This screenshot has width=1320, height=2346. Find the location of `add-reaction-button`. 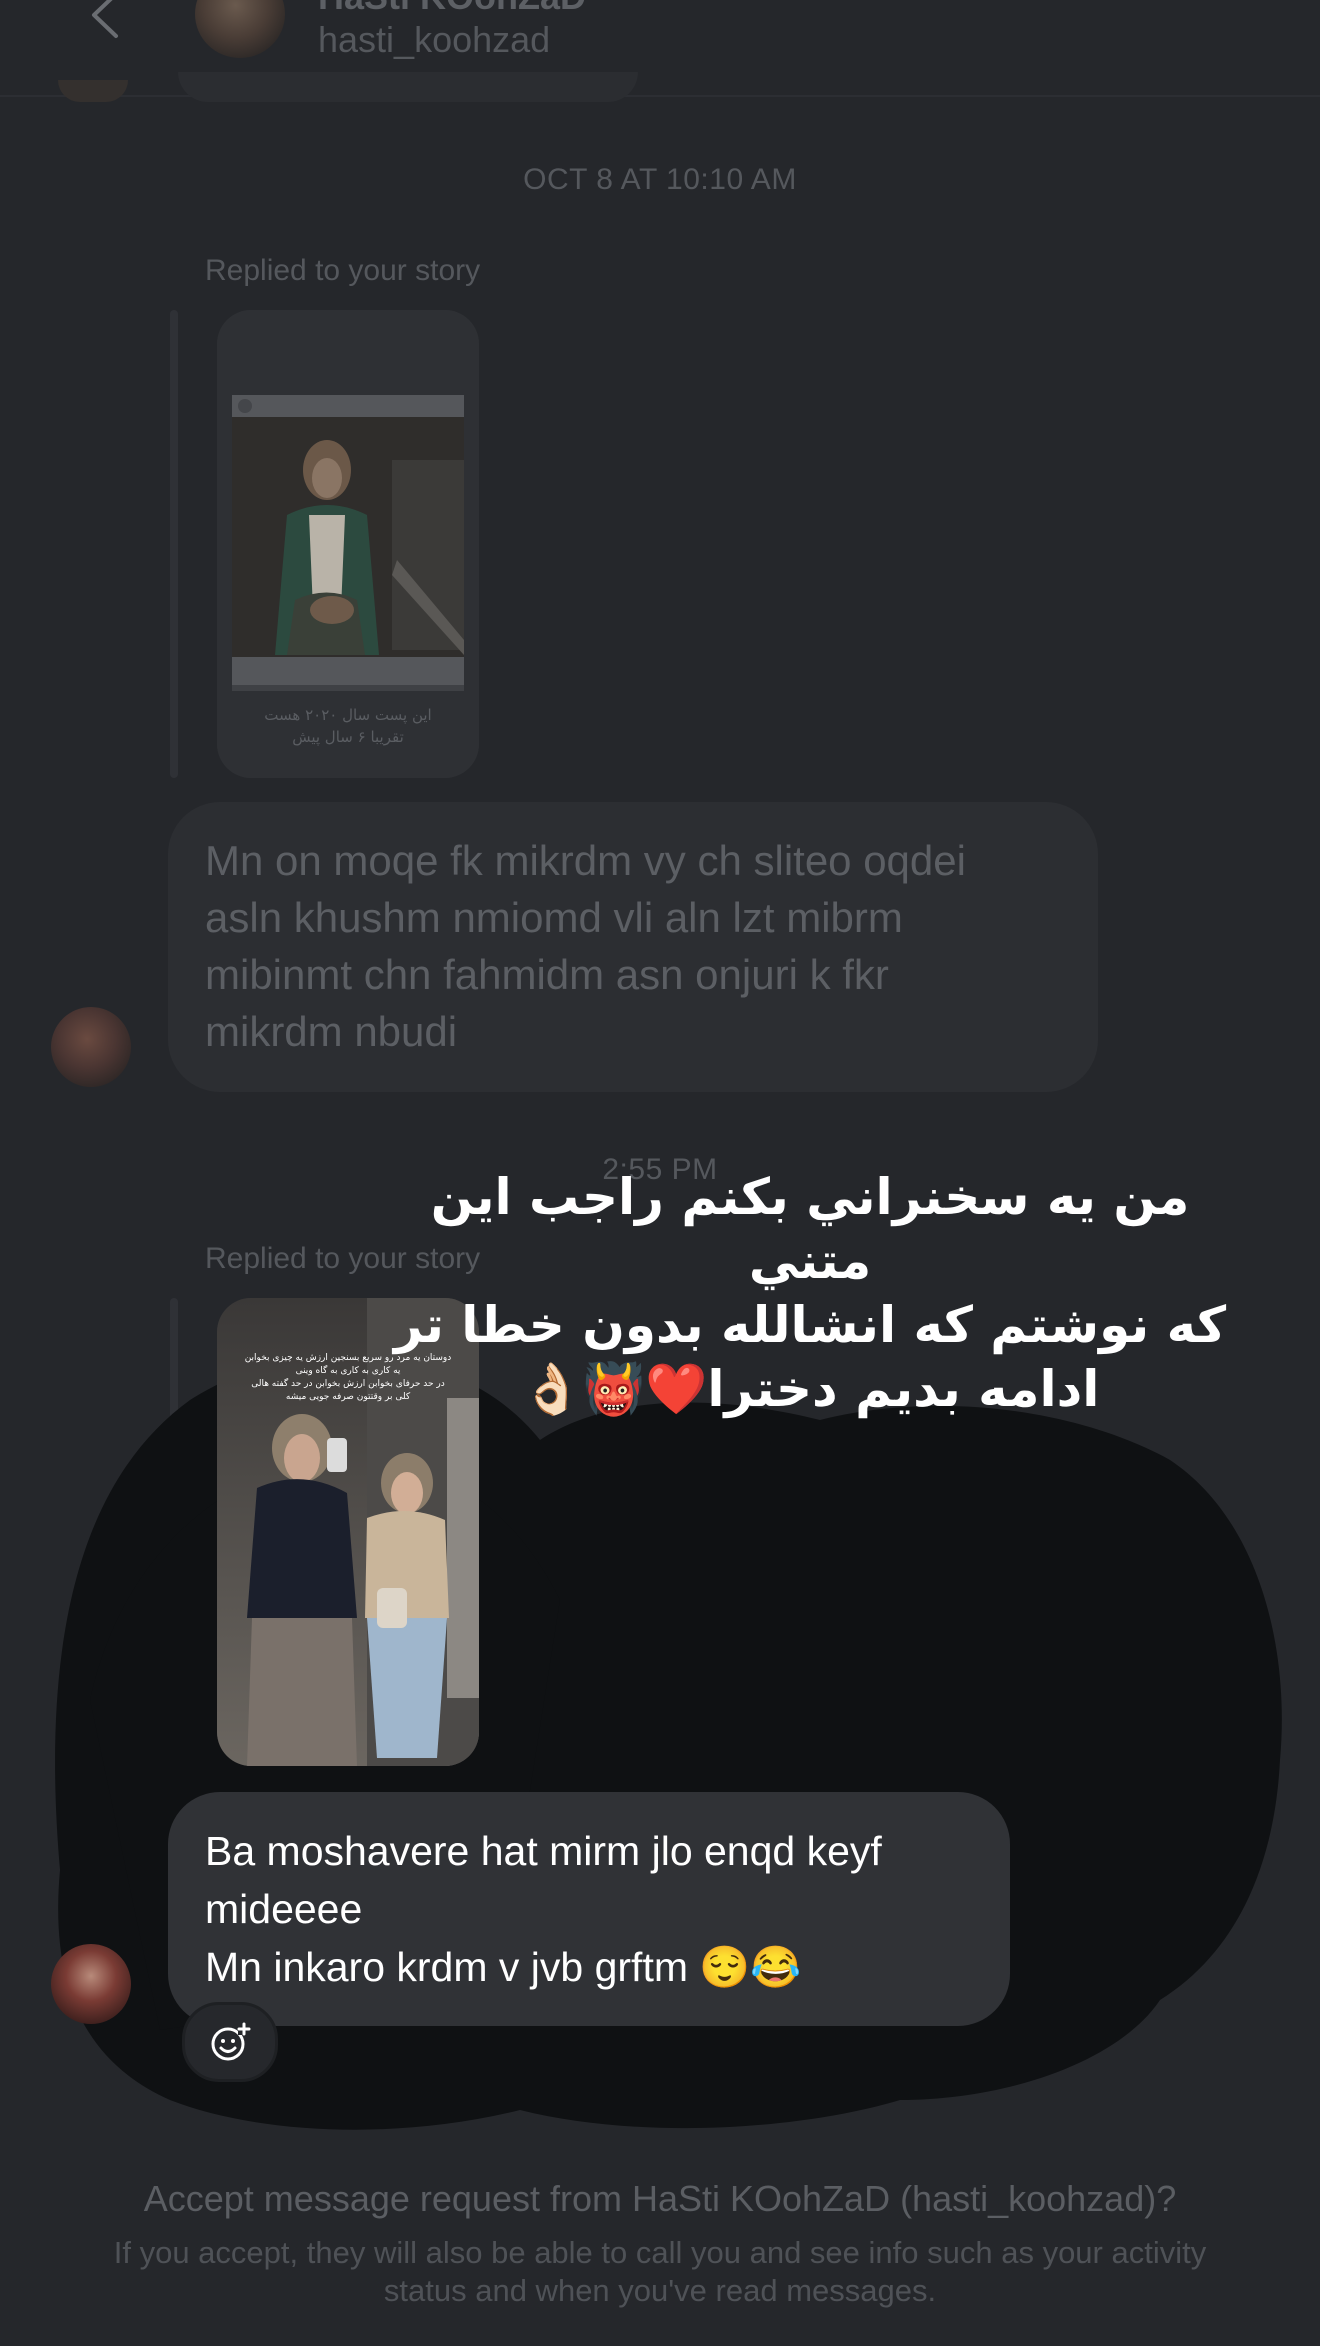

add-reaction-button is located at coordinates (230, 2042).